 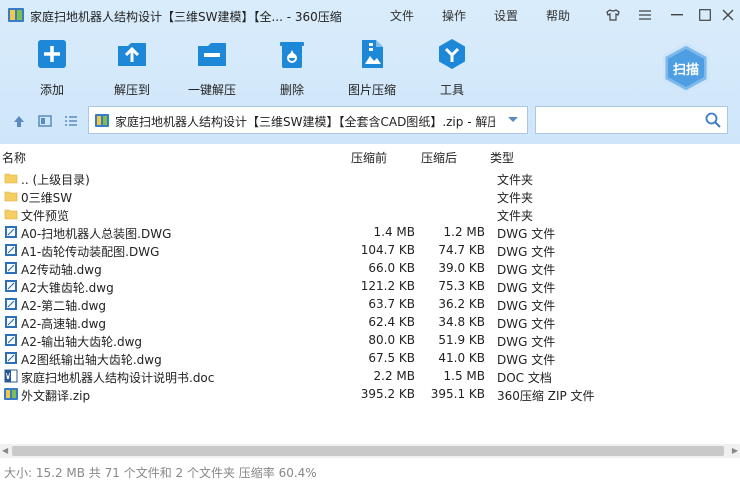 I want to click on file-name: A1-齿轮传动装配图.DWG, so click(x=90, y=252).